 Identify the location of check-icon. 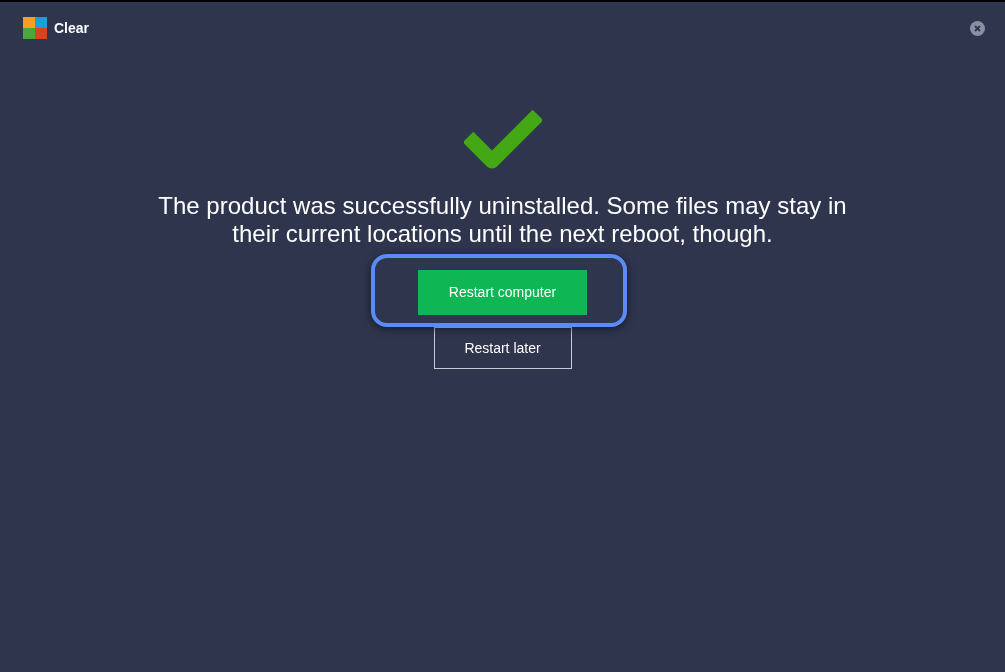
(502, 138).